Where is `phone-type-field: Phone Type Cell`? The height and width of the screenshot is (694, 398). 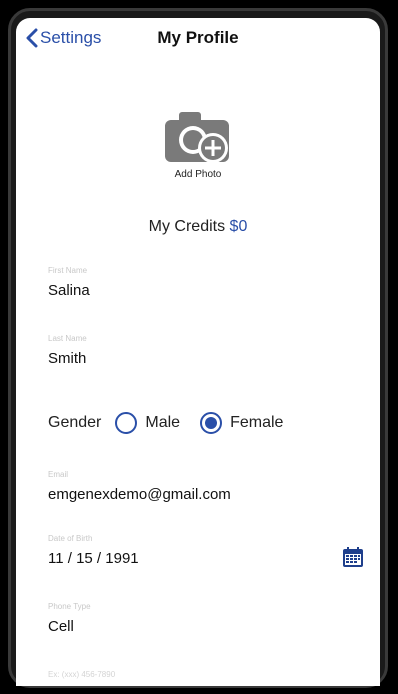 phone-type-field: Phone Type Cell is located at coordinates (208, 618).